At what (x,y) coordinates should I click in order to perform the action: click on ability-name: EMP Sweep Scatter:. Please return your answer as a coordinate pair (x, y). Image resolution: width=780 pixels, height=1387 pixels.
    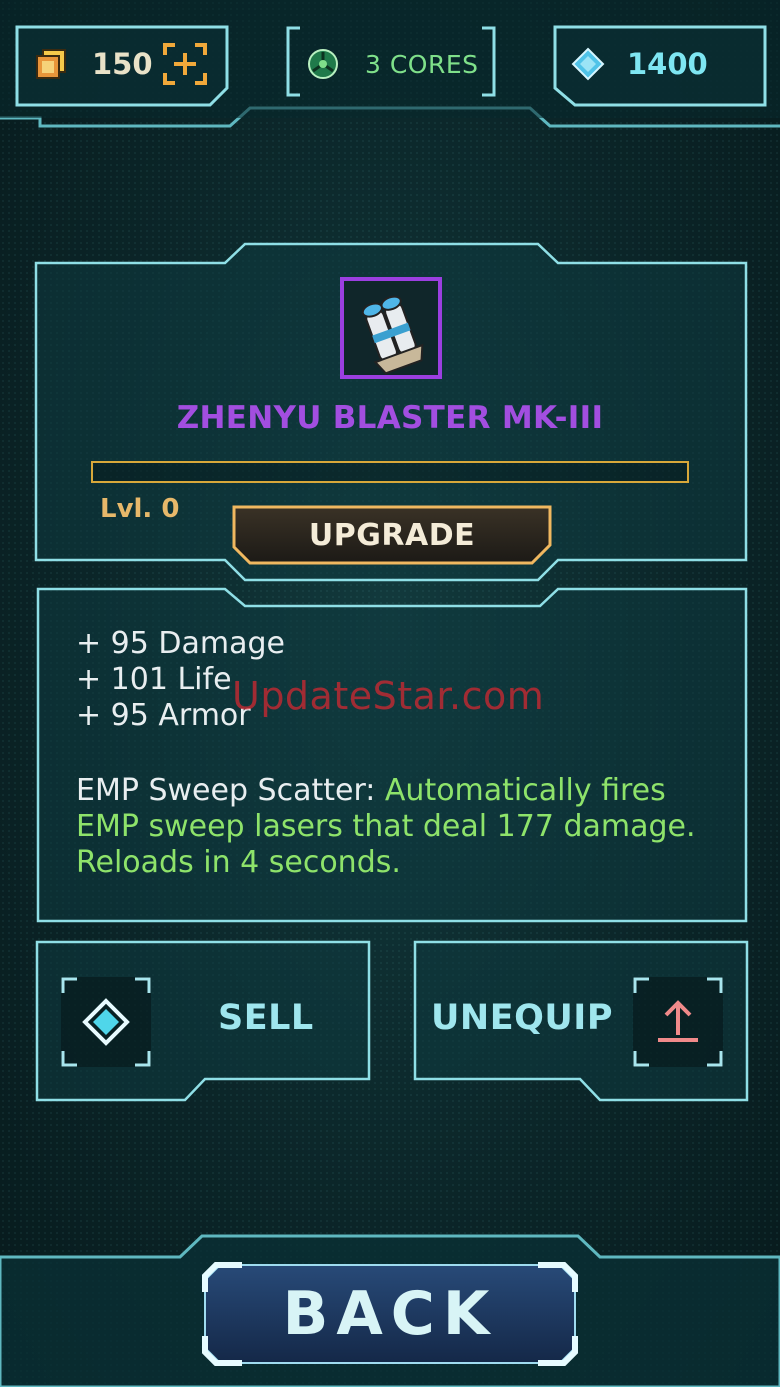
    Looking at the image, I should click on (226, 790).